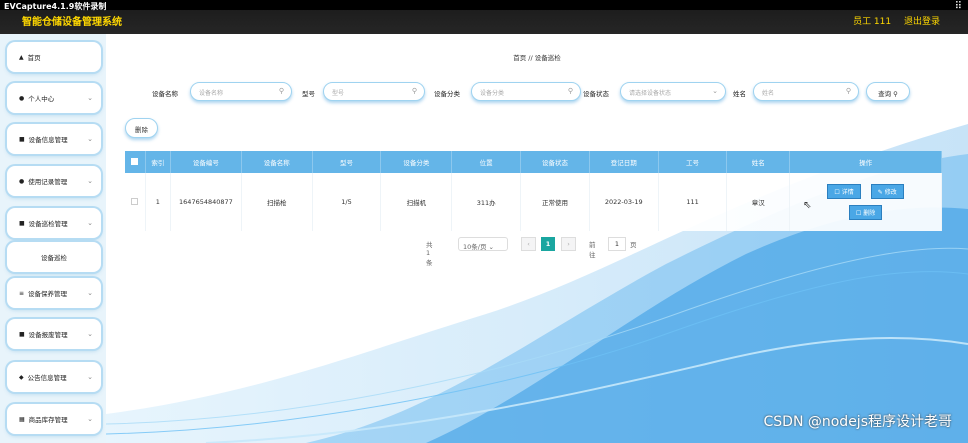  What do you see at coordinates (206, 162) in the screenshot?
I see `column-header: 设备编号` at bounding box center [206, 162].